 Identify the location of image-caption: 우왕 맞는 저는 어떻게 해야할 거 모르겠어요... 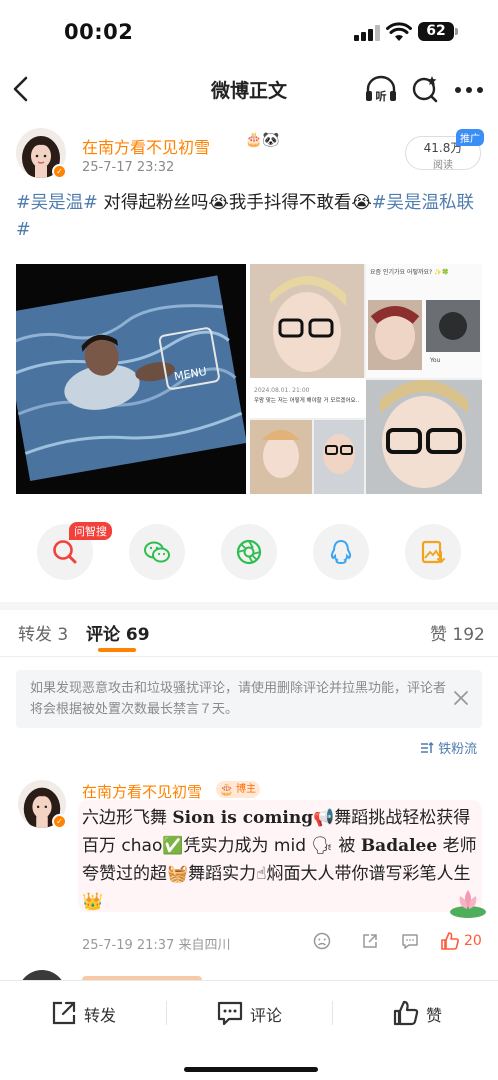
(306, 400).